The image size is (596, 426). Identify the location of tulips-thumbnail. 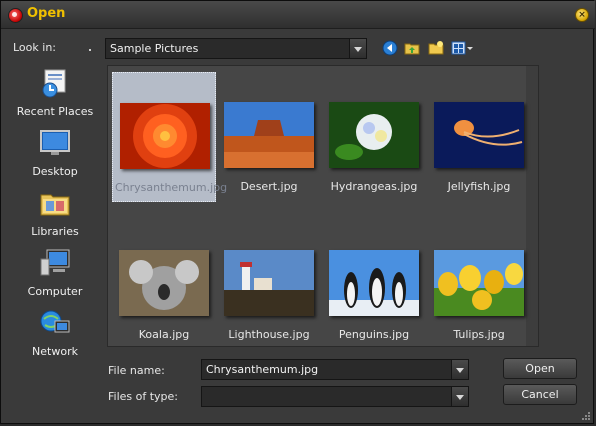
(479, 283).